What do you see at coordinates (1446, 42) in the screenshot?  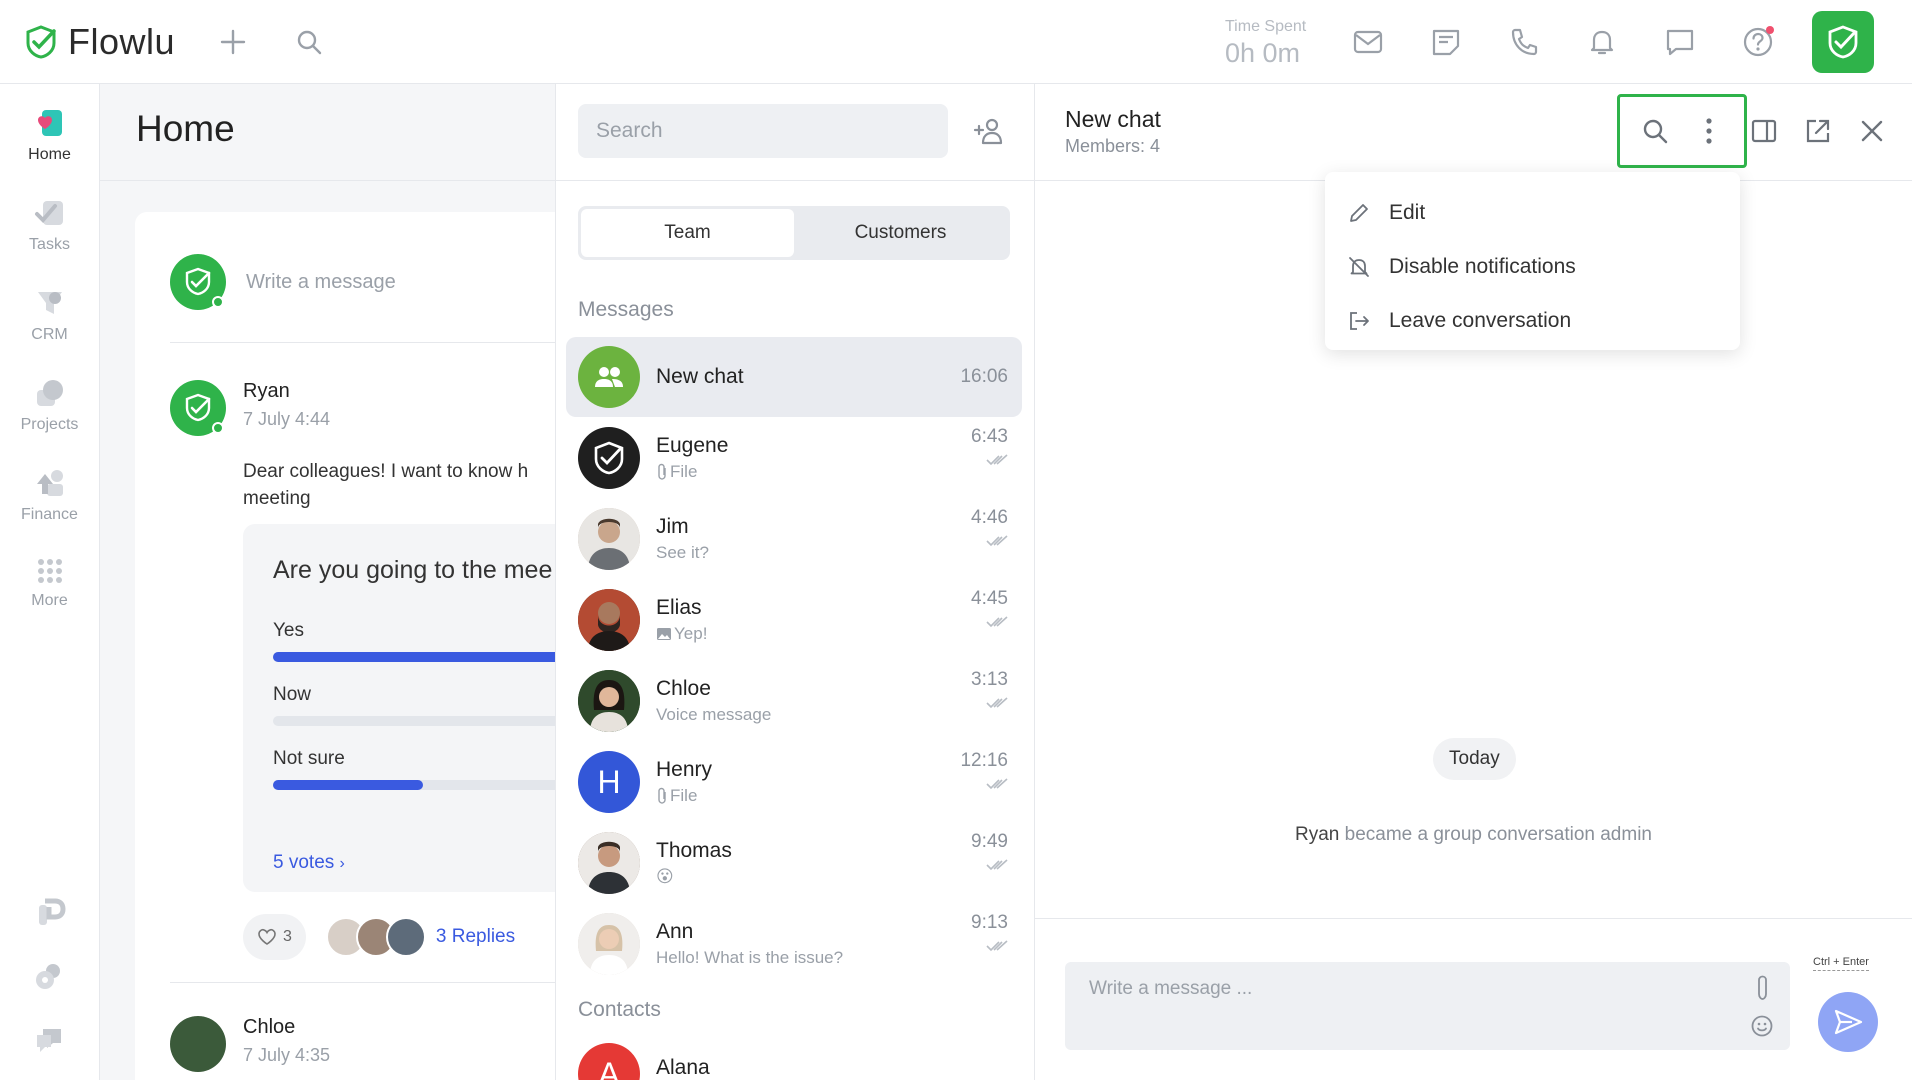 I see `notes-icon` at bounding box center [1446, 42].